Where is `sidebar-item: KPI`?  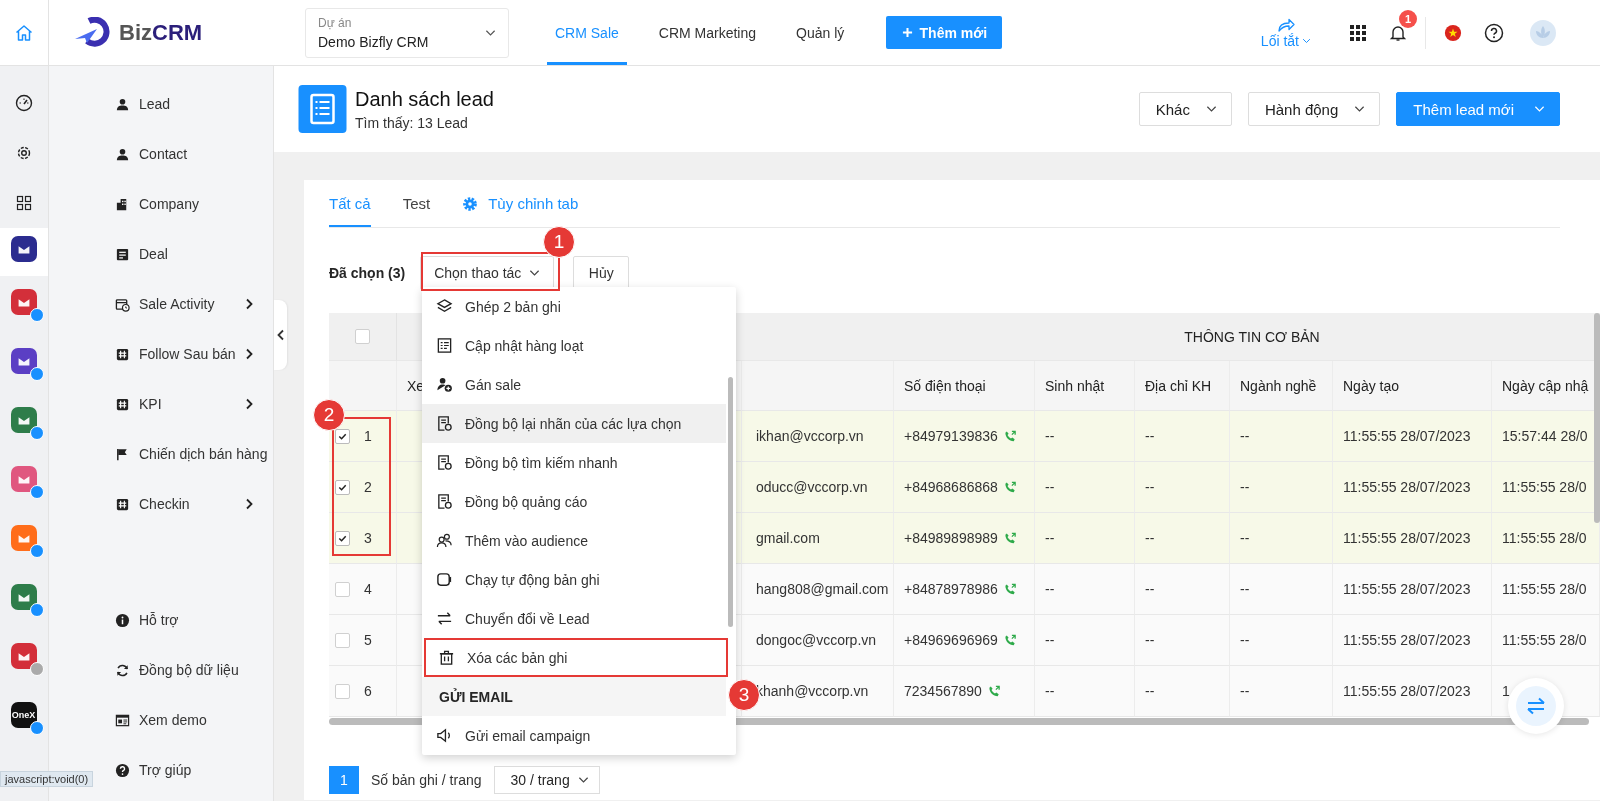
sidebar-item: KPI is located at coordinates (161, 404).